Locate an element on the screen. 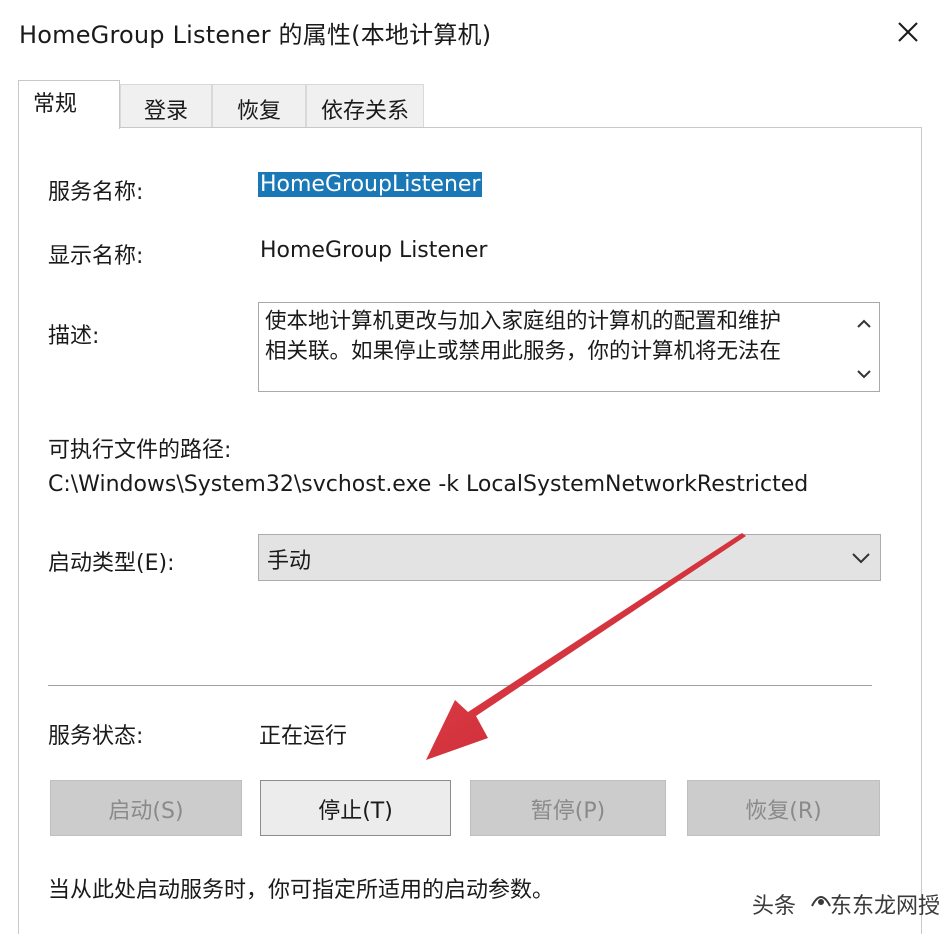 Image resolution: width=942 pixels, height=934 pixels. chevron-down-icon is located at coordinates (861, 558).